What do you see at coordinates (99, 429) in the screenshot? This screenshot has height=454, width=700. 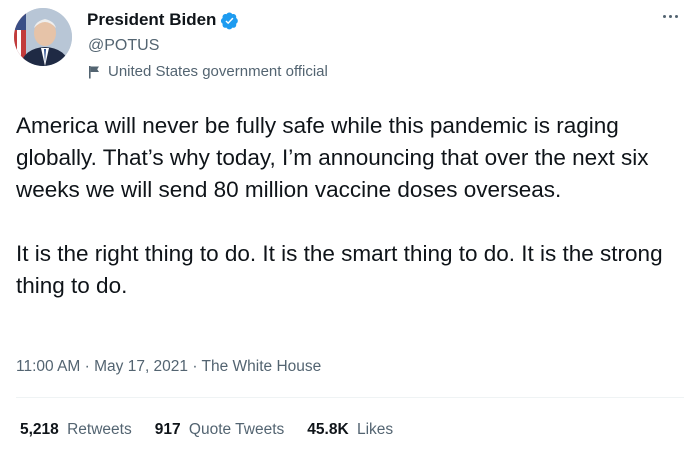 I see `retweets-label: Retweets` at bounding box center [99, 429].